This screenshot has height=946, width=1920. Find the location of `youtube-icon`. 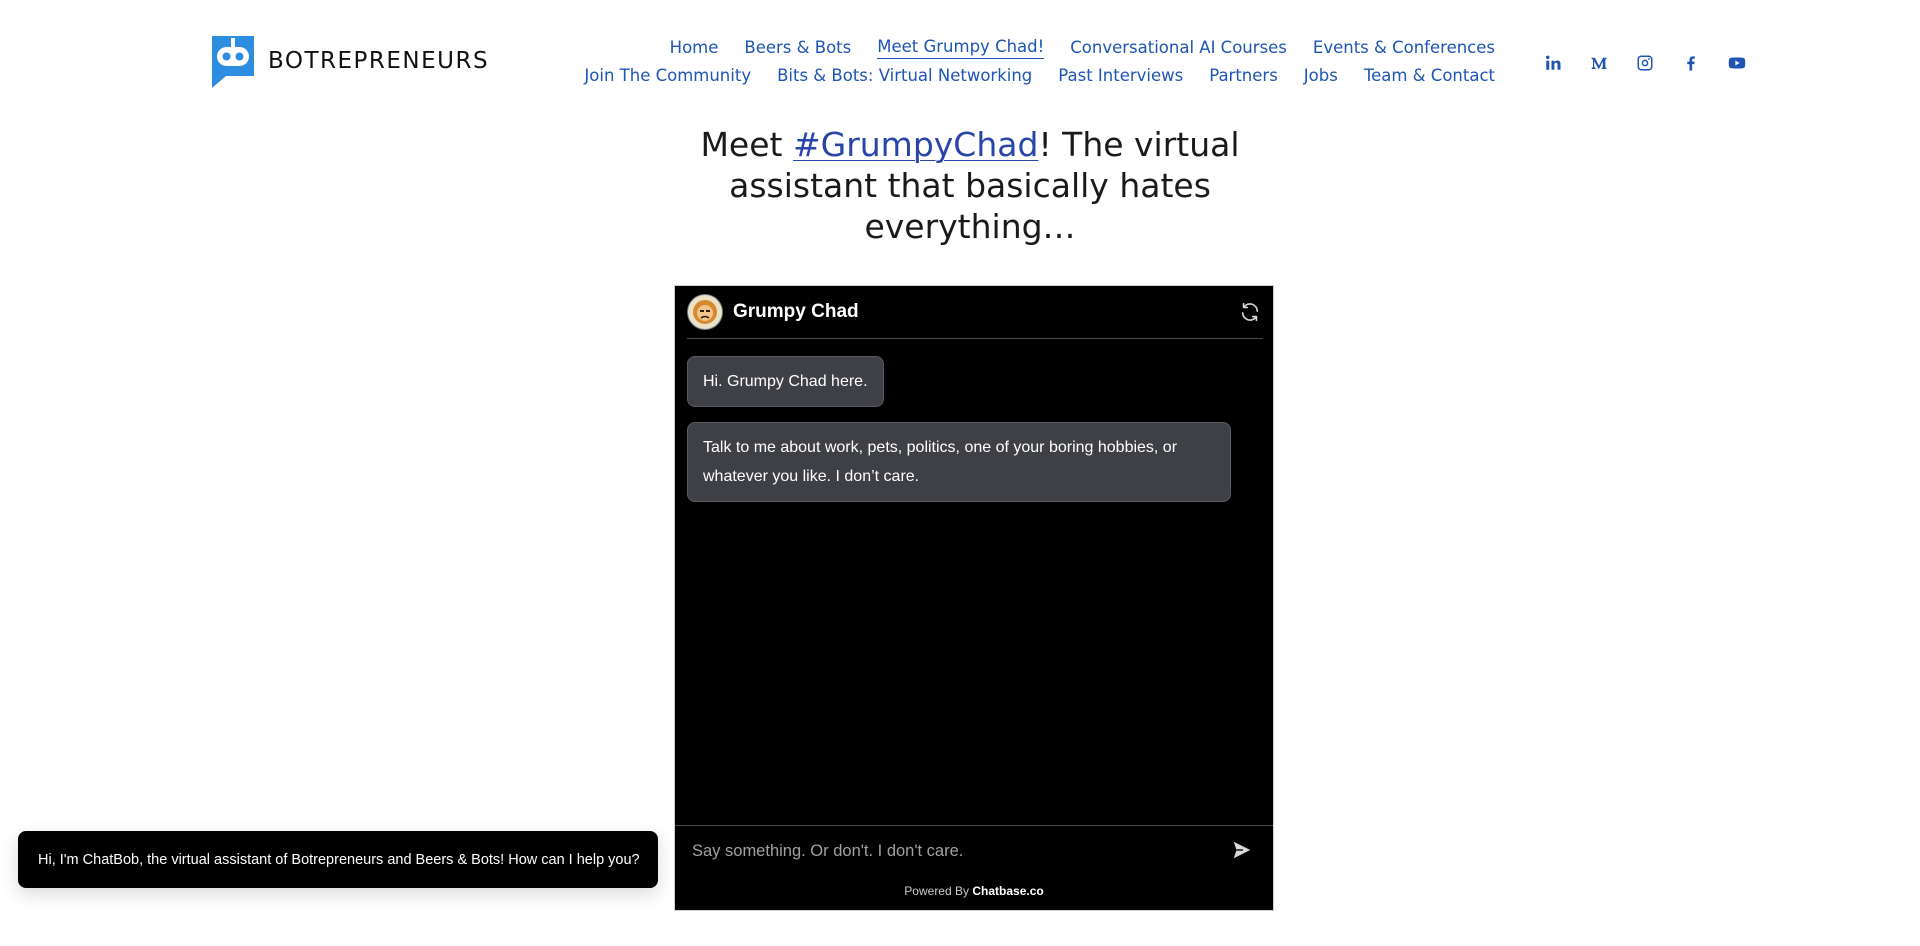

youtube-icon is located at coordinates (1737, 63).